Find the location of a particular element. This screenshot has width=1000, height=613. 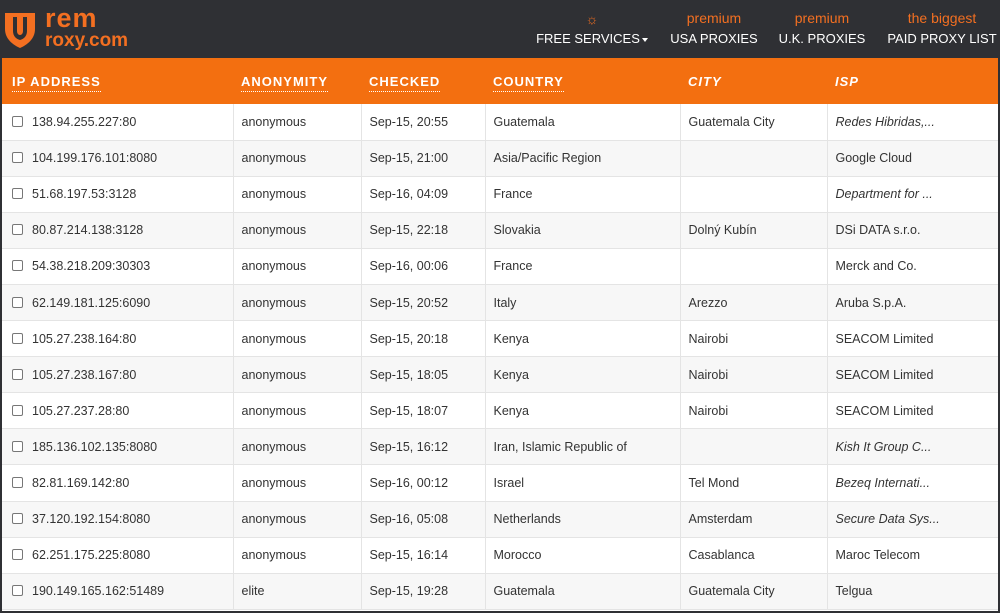

cell-checked: Sep-15, 18:05 is located at coordinates (423, 375).